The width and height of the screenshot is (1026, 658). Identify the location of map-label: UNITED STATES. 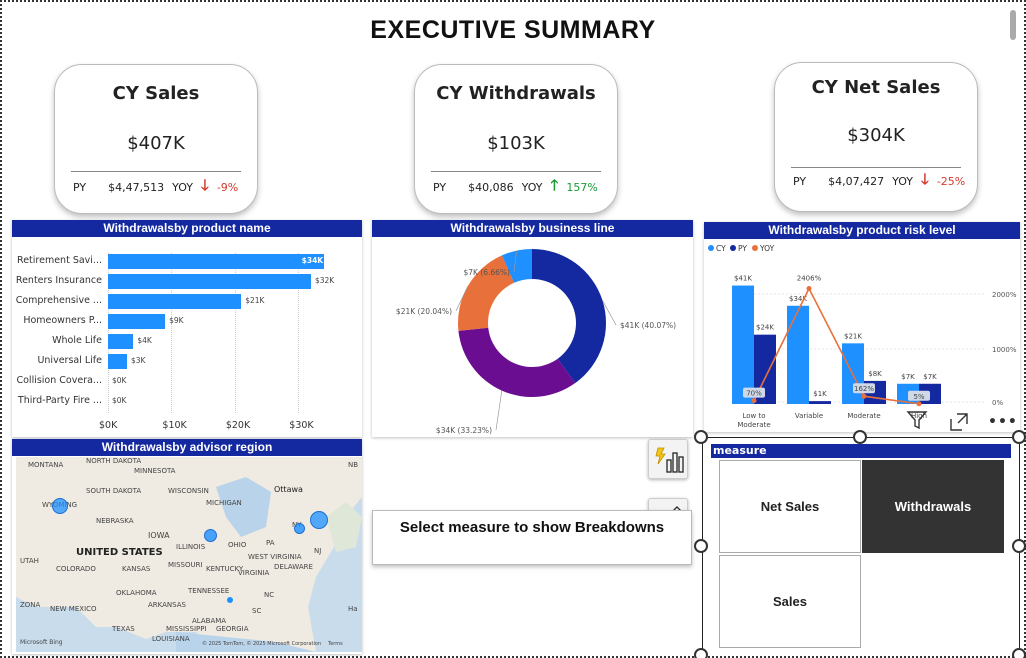
(119, 552).